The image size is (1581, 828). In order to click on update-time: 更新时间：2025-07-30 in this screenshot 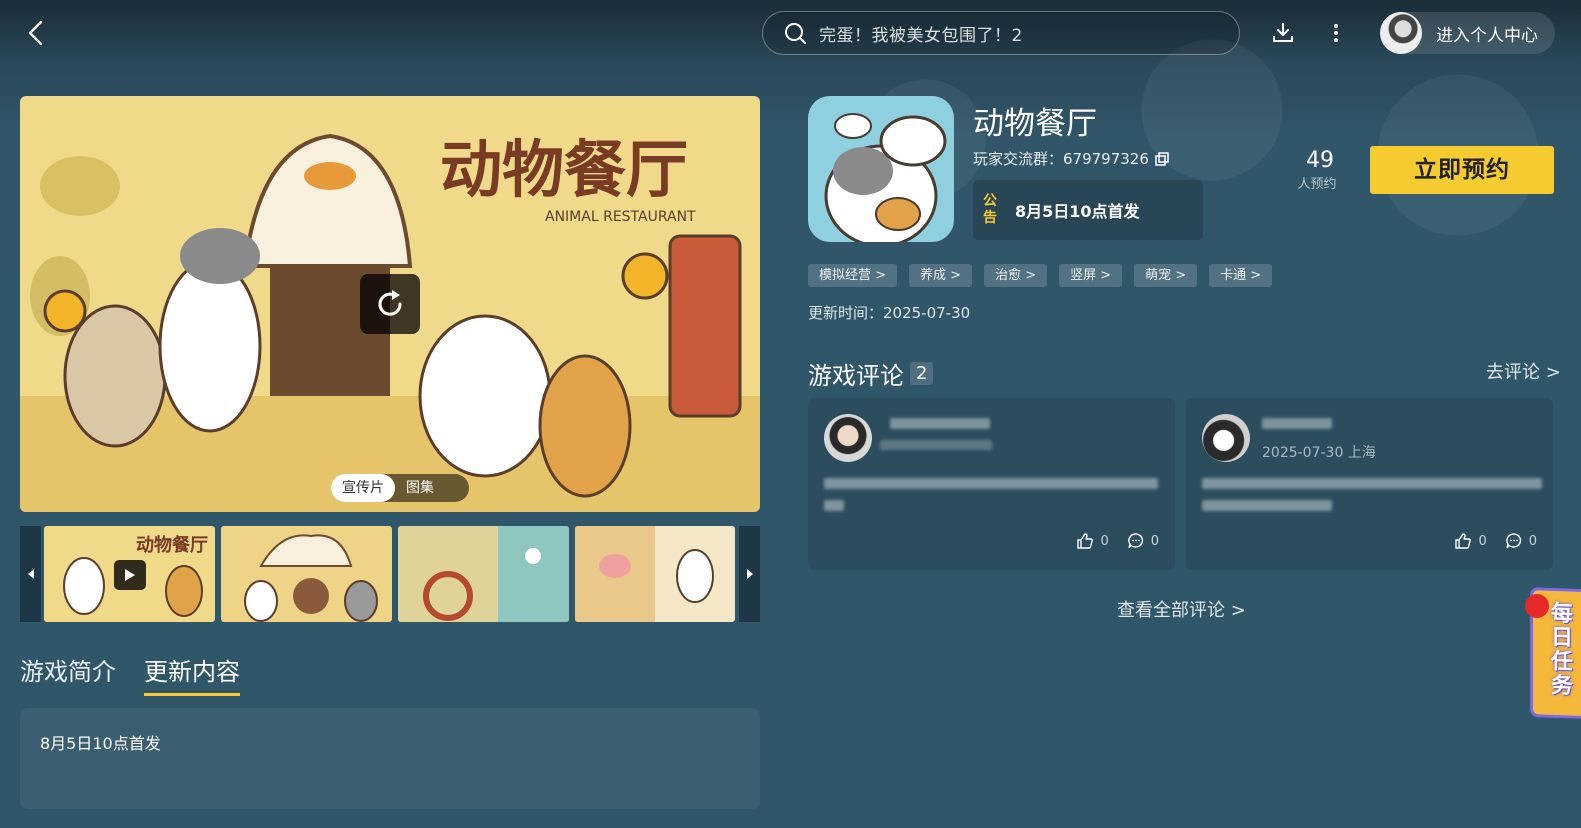, I will do `click(889, 313)`.